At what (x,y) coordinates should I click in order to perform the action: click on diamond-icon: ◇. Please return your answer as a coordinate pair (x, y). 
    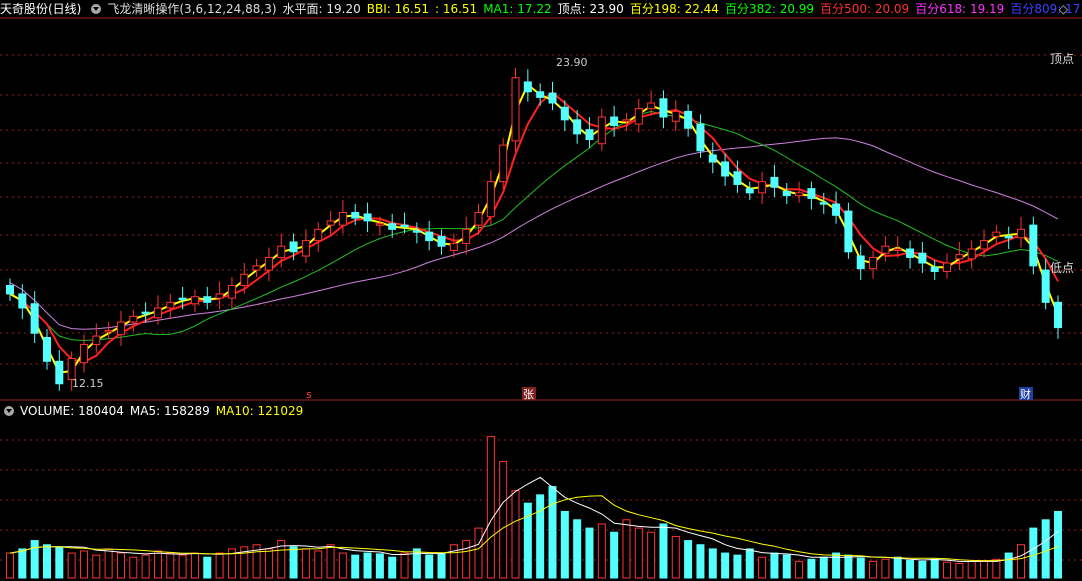
    Looking at the image, I should click on (1063, 9).